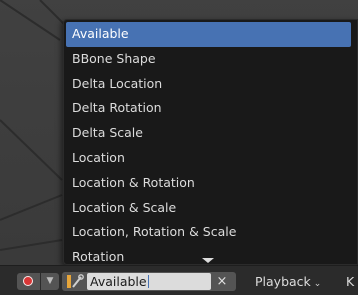 The image size is (358, 295). What do you see at coordinates (210, 183) in the screenshot?
I see `menu-item-location-rotation: Location & Rotation` at bounding box center [210, 183].